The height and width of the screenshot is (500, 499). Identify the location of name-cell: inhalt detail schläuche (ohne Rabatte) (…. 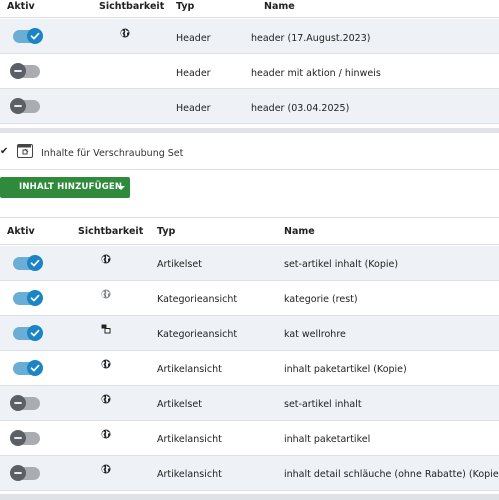
(391, 474).